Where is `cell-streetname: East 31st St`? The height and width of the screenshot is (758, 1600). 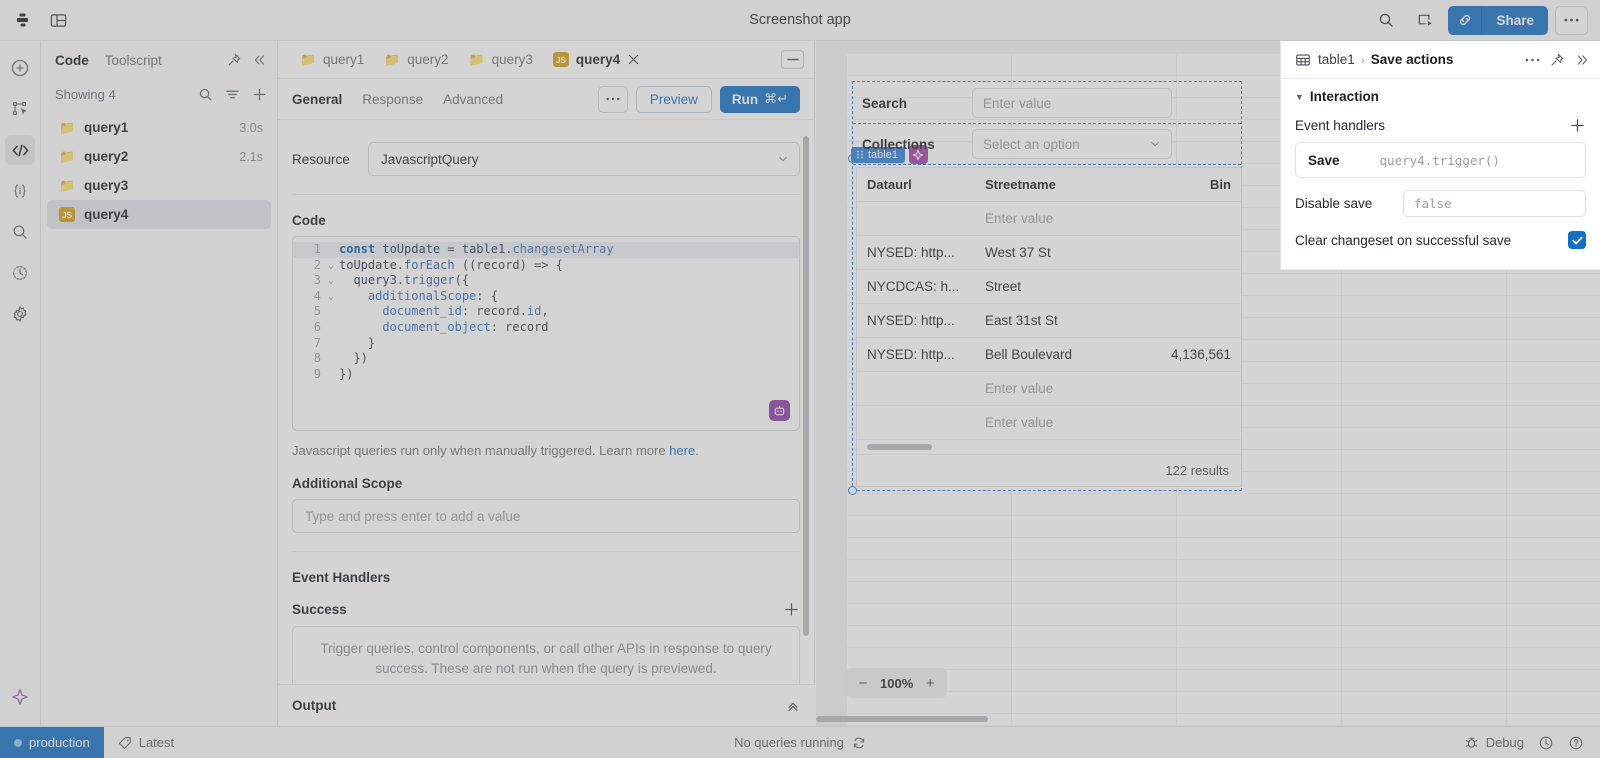
cell-streetname: East 31st St is located at coordinates (1050, 320).